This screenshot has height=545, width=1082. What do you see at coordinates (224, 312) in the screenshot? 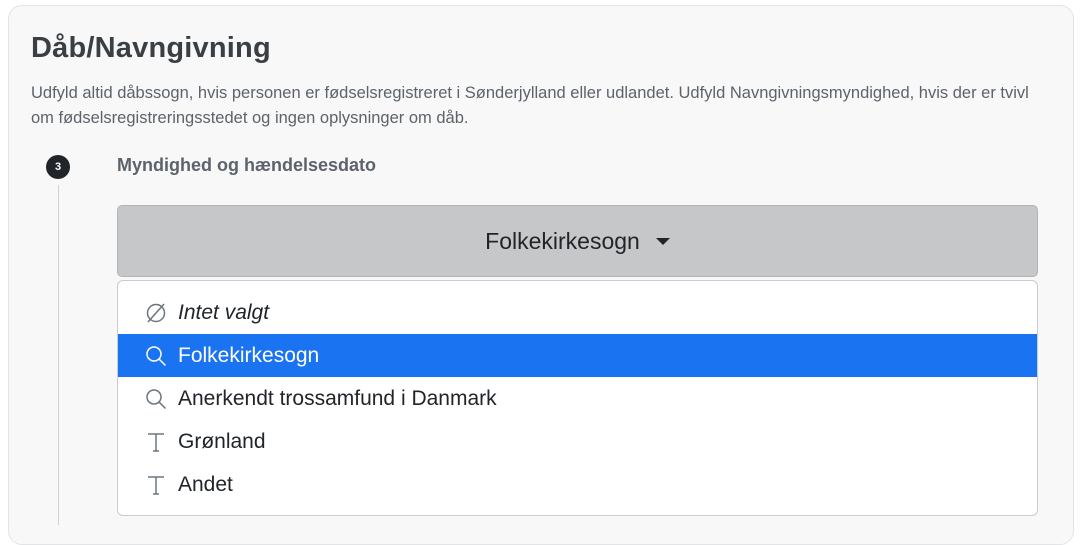
I see `dropdown-option-label: Intet valgt` at bounding box center [224, 312].